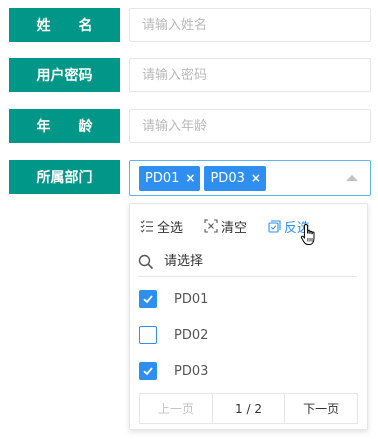  I want to click on list-item: PD01, so click(173, 299).